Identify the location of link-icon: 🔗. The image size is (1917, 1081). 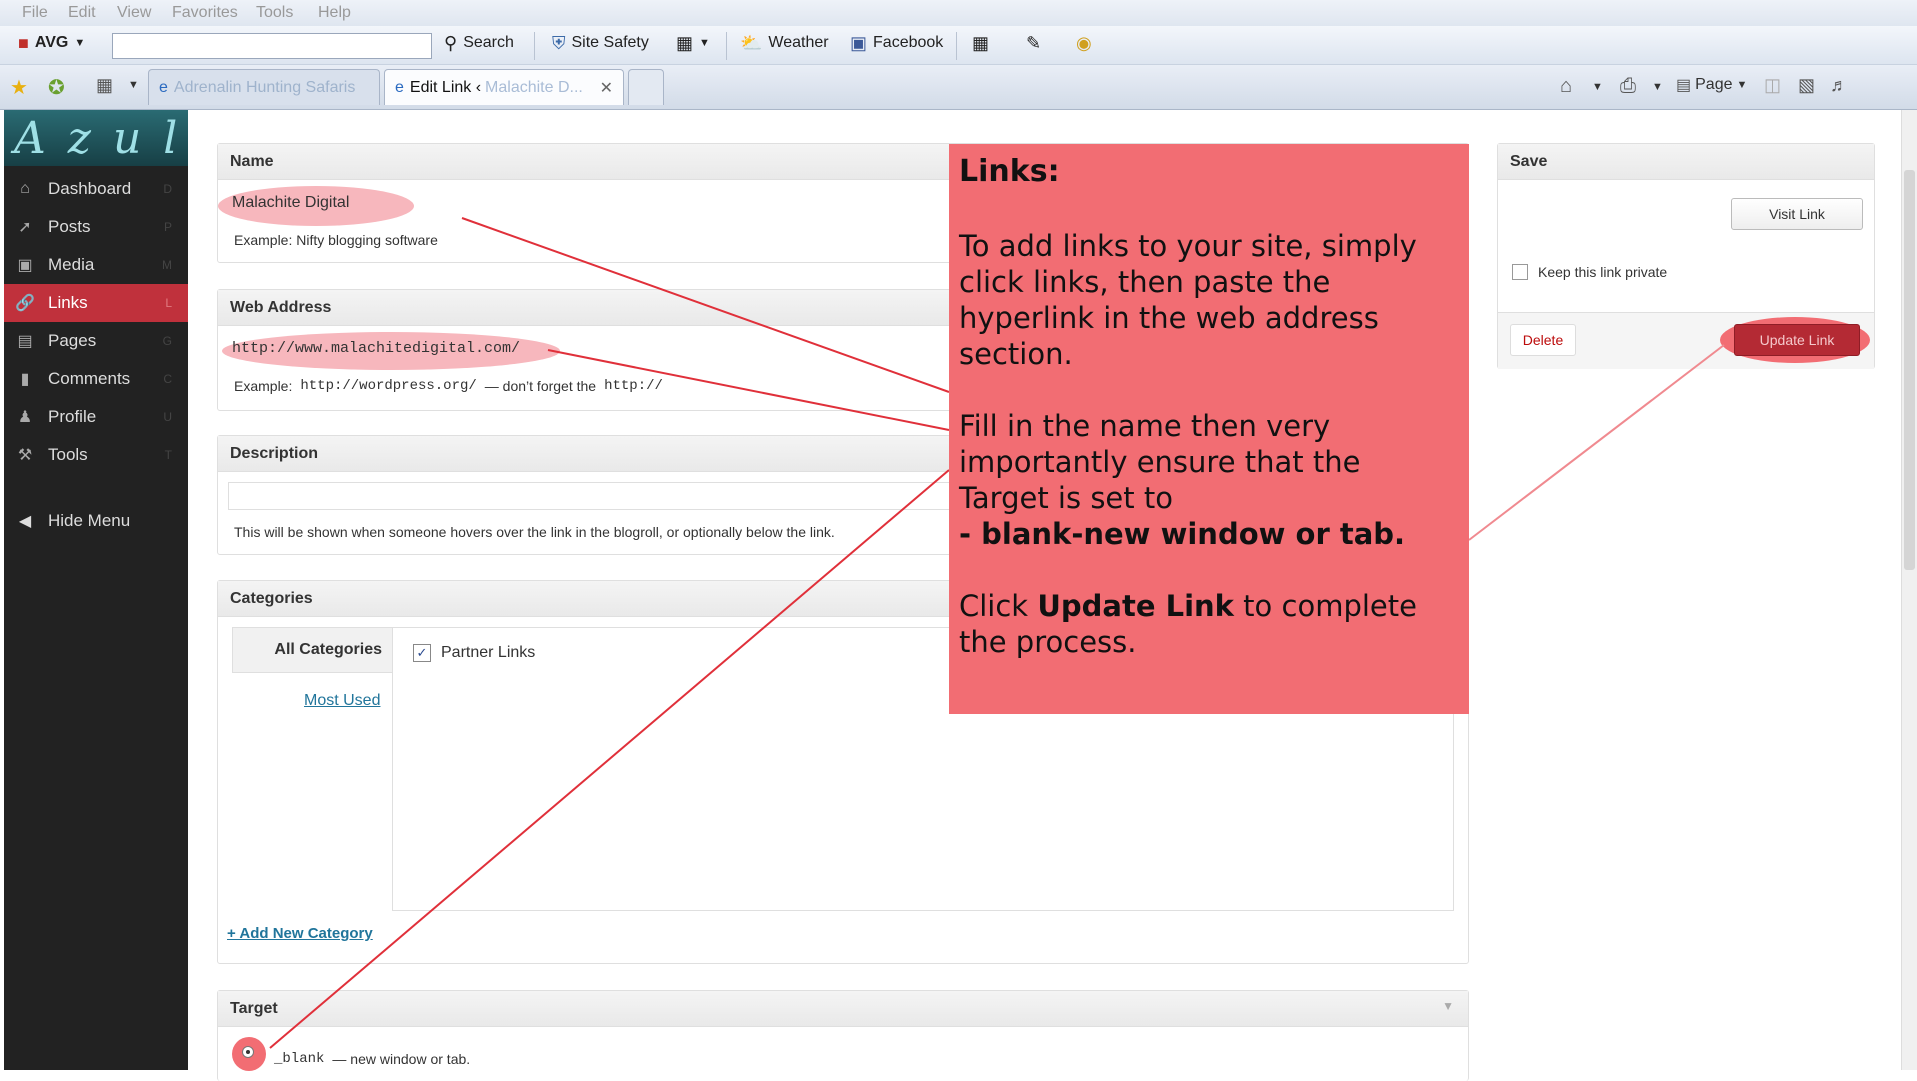
(25, 303).